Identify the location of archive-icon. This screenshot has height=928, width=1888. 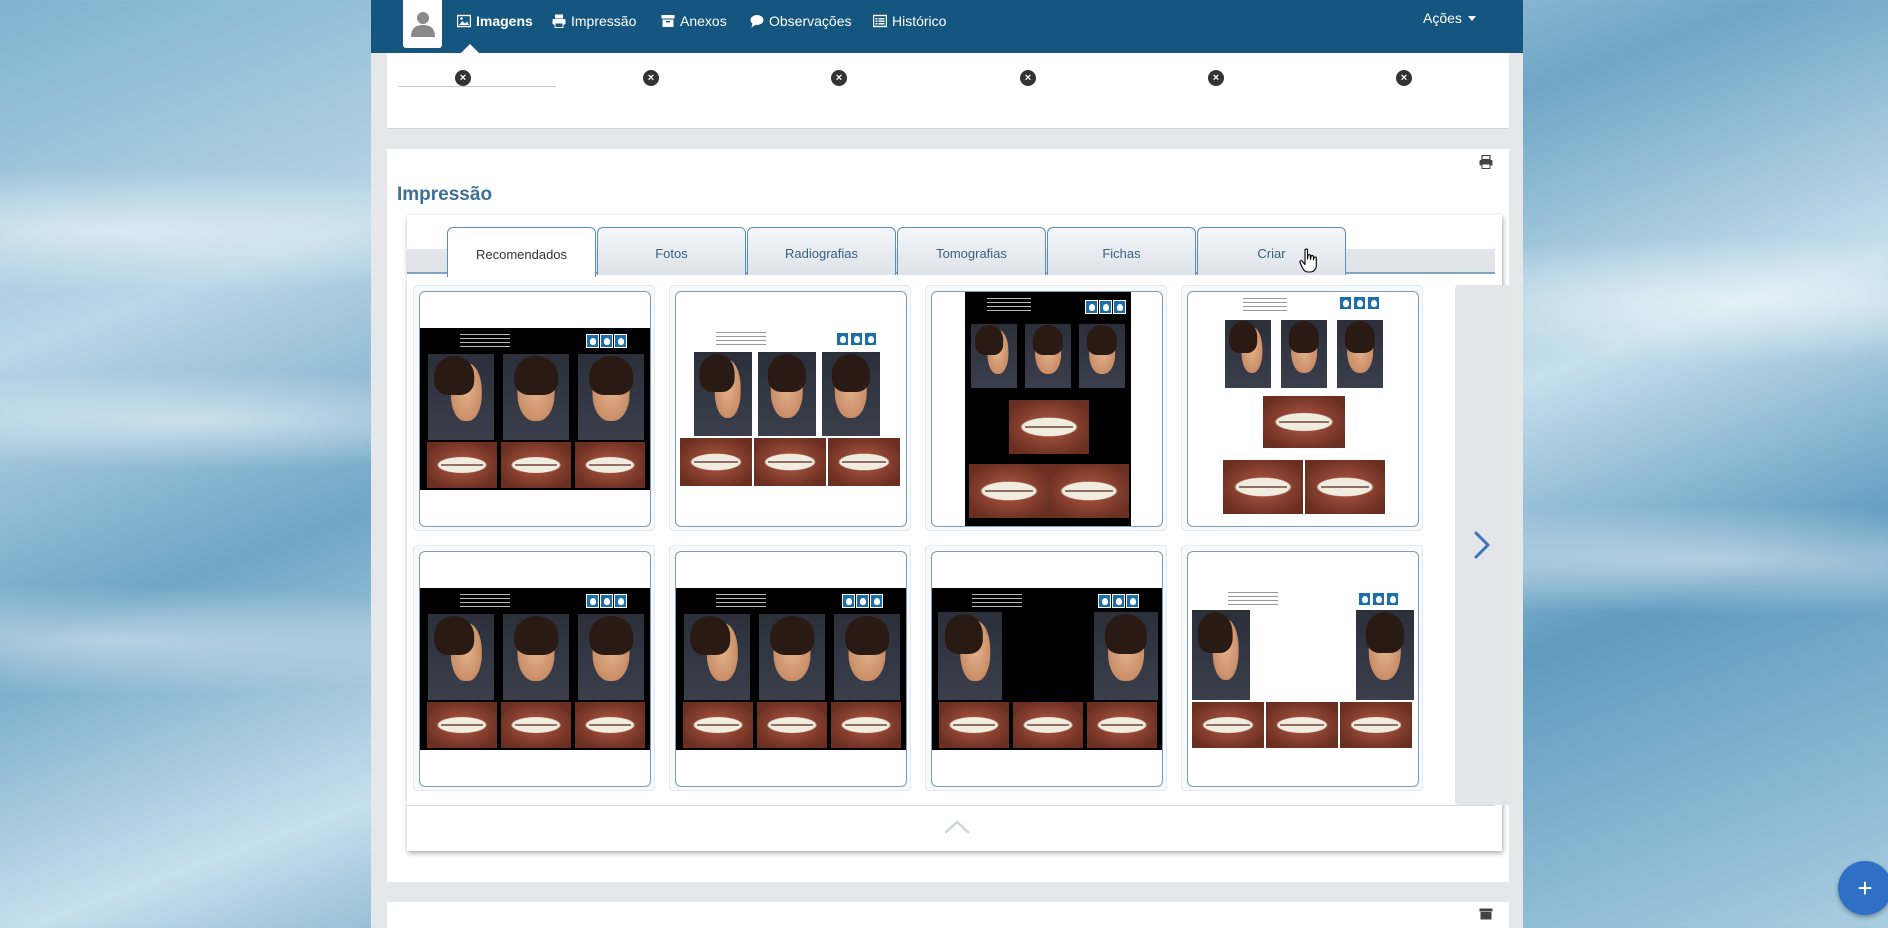
(1486, 914).